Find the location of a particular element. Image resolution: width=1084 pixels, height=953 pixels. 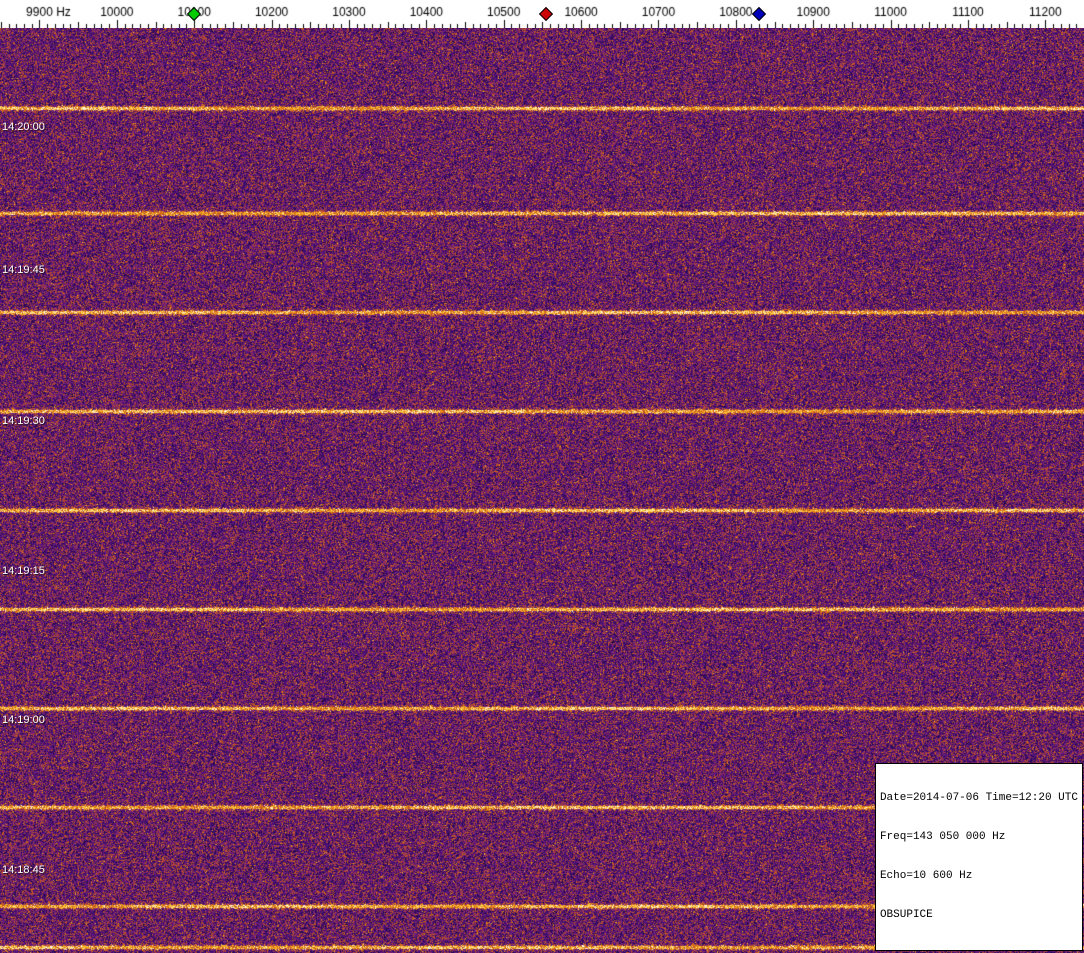

time-tick-label: 14:19:15 is located at coordinates (23, 571).